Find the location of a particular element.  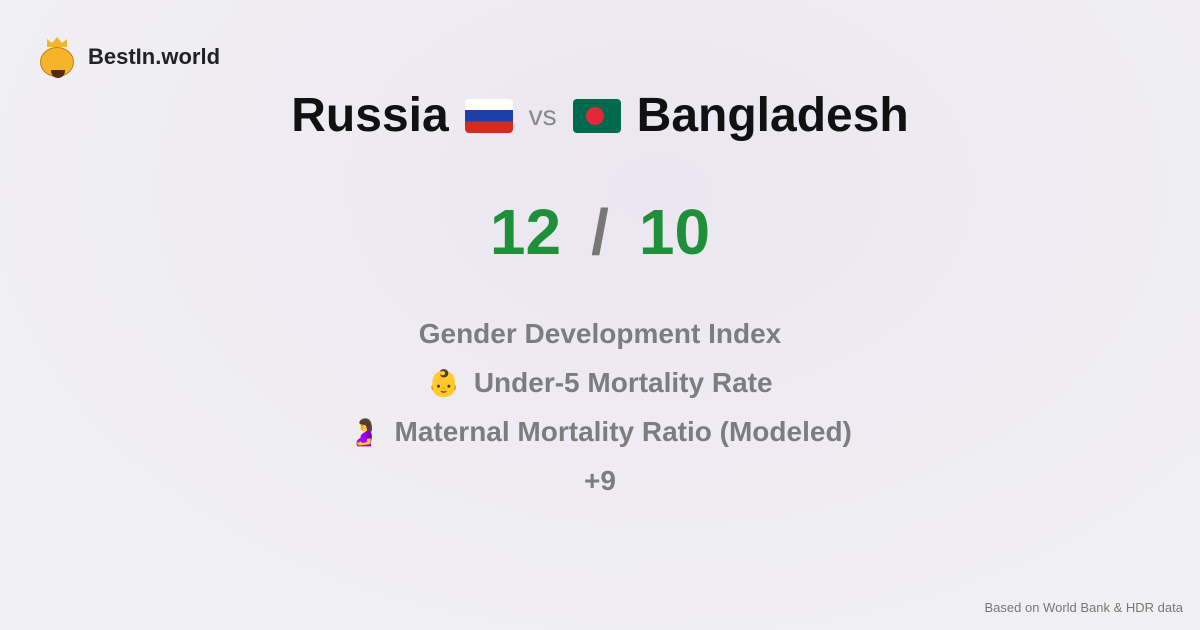

right-country: Bangladesh is located at coordinates (772, 115).